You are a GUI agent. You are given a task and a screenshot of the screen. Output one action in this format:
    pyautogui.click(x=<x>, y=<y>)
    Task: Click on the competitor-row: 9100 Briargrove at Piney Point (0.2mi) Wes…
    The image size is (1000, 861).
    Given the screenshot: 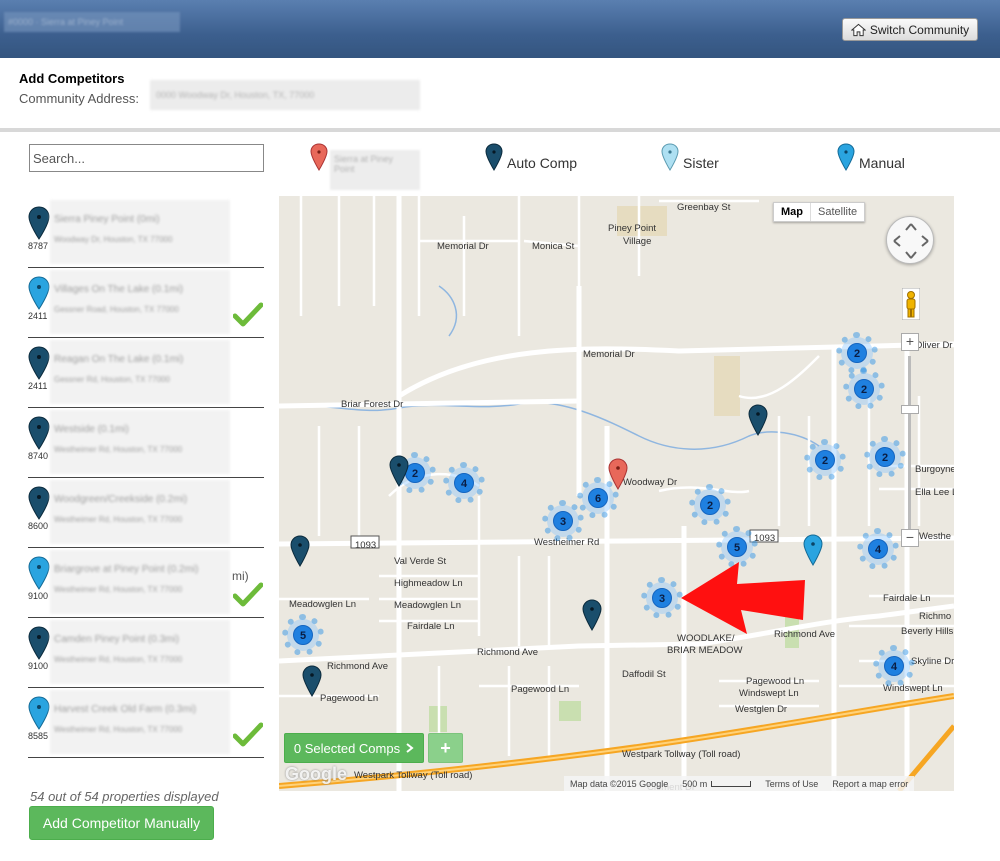 What is the action you would take?
    pyautogui.click(x=146, y=583)
    